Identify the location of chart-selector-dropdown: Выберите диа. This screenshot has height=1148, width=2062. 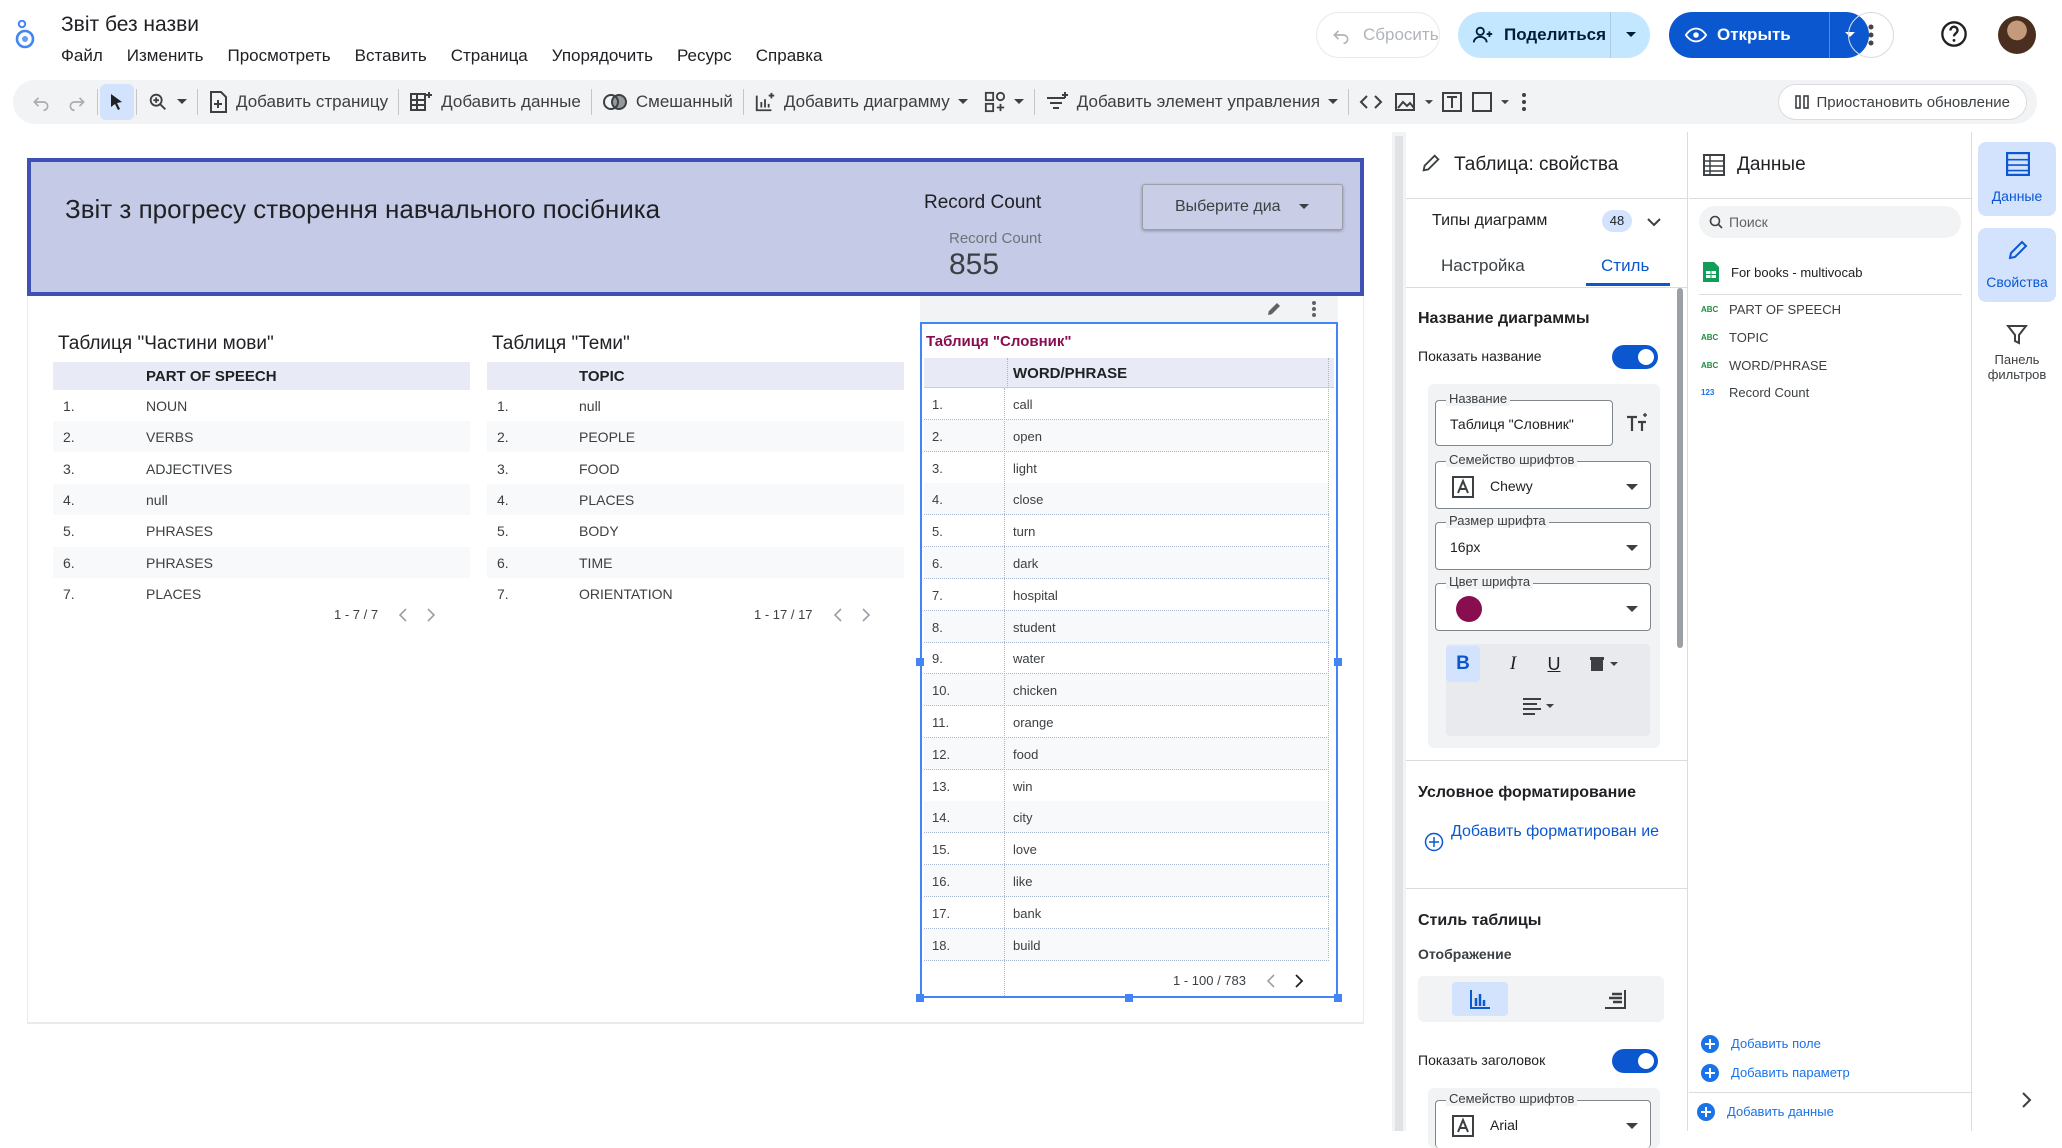
(1242, 207).